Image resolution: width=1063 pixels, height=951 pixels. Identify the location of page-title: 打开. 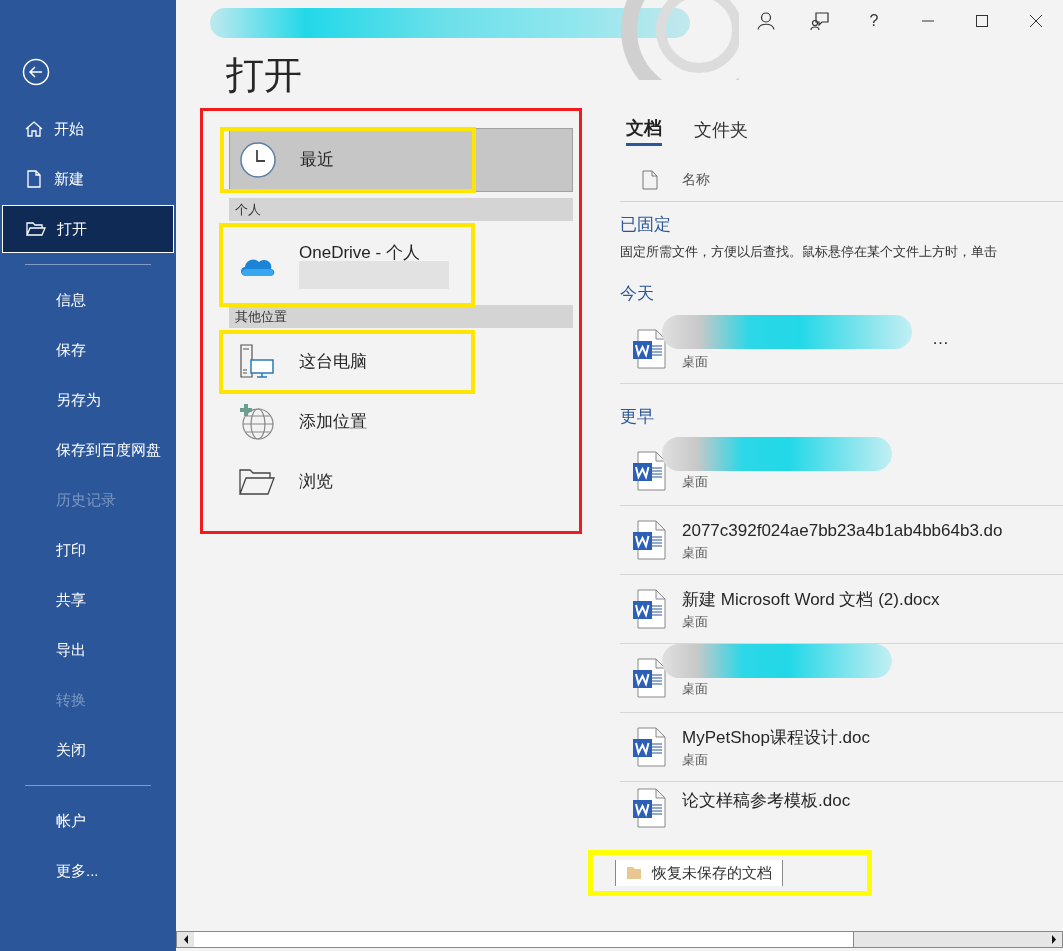
(264, 75).